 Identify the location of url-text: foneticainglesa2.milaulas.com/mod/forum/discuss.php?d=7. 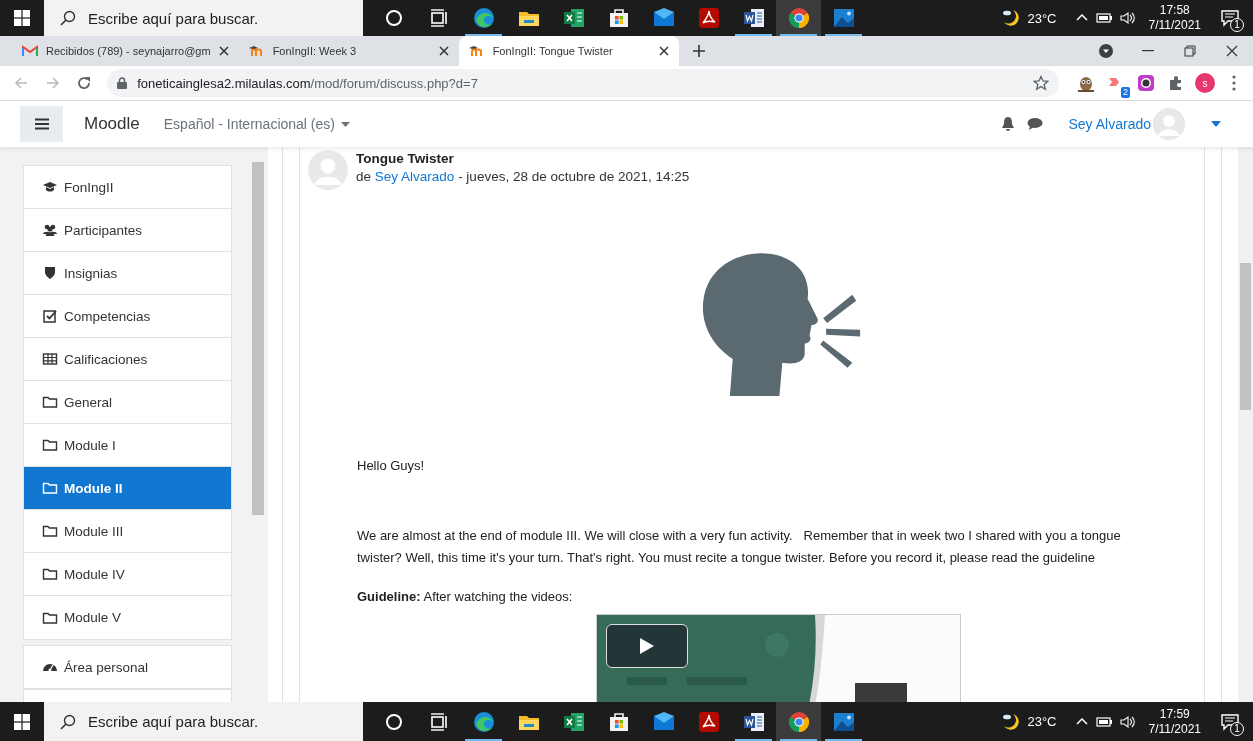
(580, 83).